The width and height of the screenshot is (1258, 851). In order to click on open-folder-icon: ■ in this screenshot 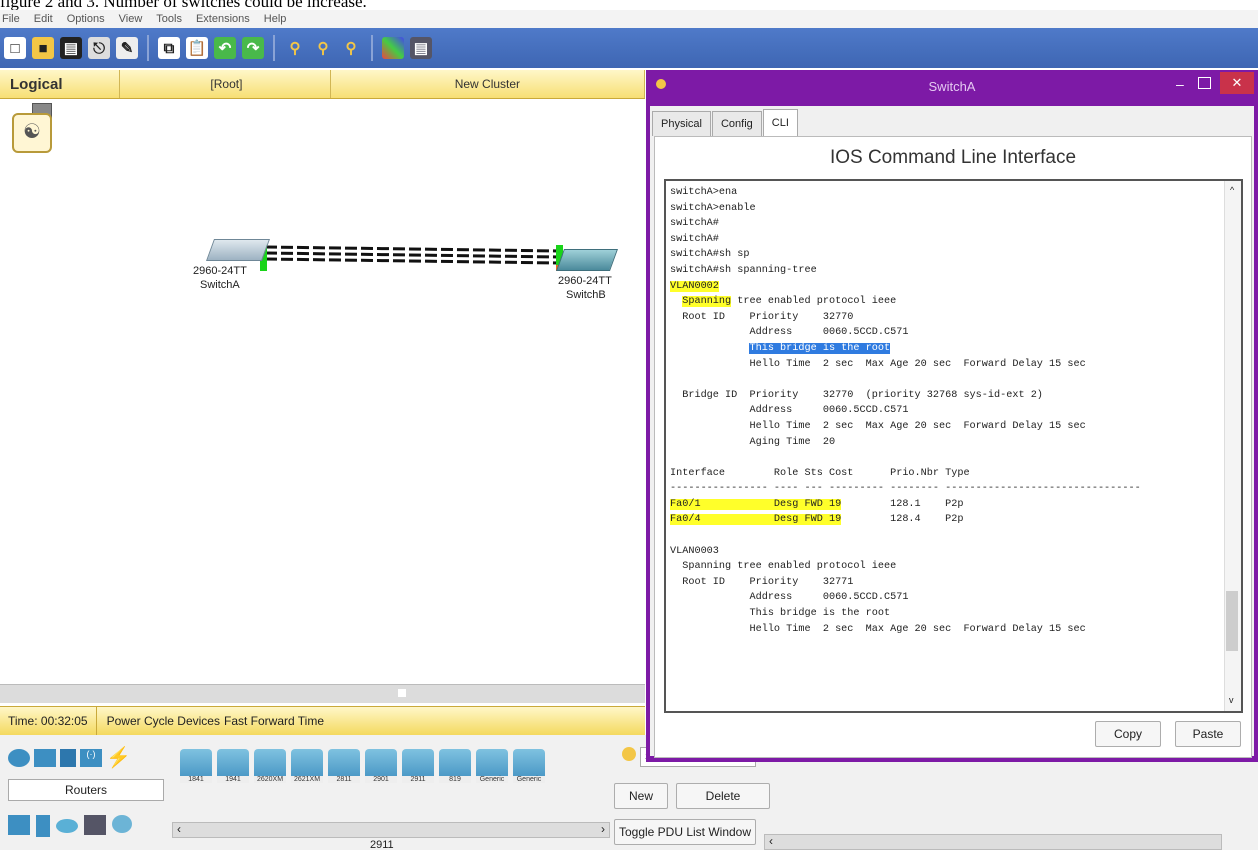, I will do `click(43, 48)`.